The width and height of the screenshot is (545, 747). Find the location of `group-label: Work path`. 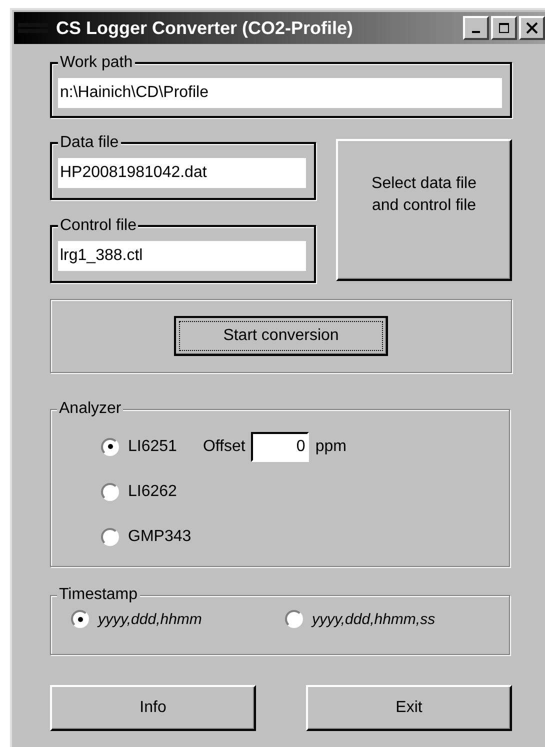

group-label: Work path is located at coordinates (96, 63).